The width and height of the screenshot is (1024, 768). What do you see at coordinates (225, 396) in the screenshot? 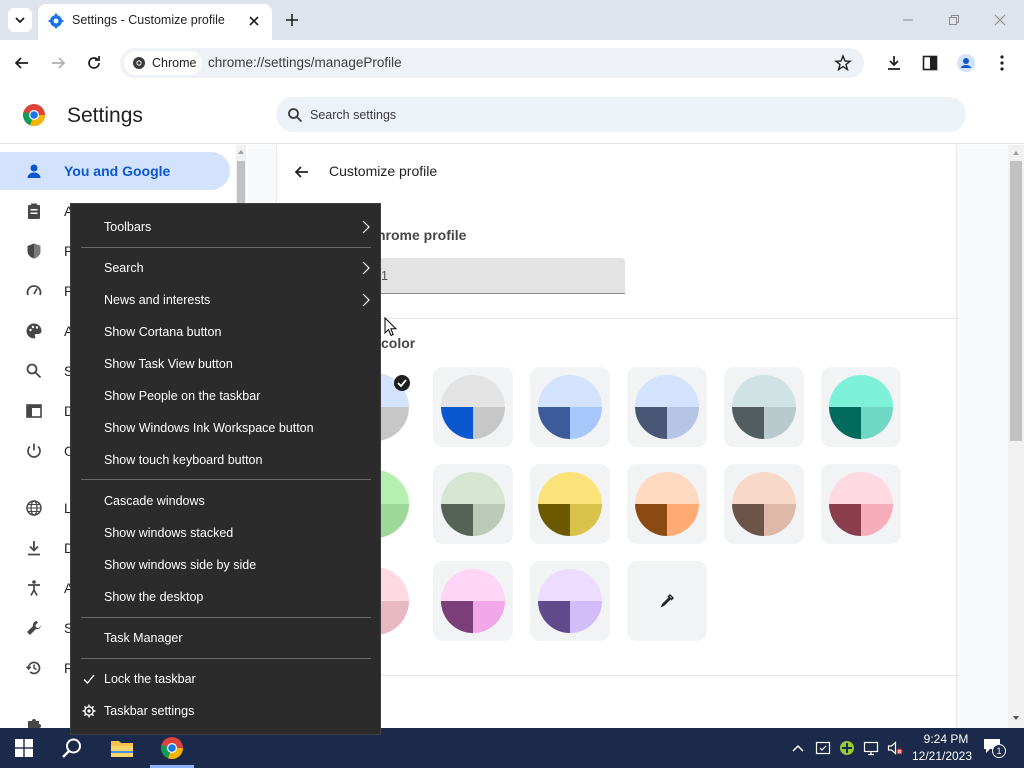
I see `menu-item-show-people: Show People on the taskbar` at bounding box center [225, 396].